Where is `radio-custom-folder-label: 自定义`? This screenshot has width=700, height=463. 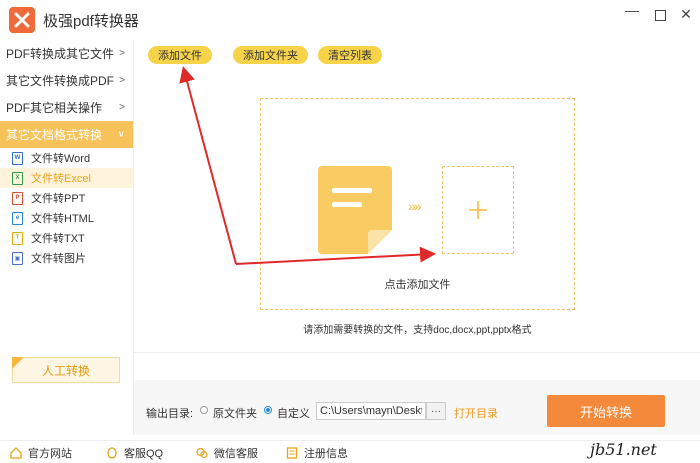 radio-custom-folder-label: 自定义 is located at coordinates (293, 413).